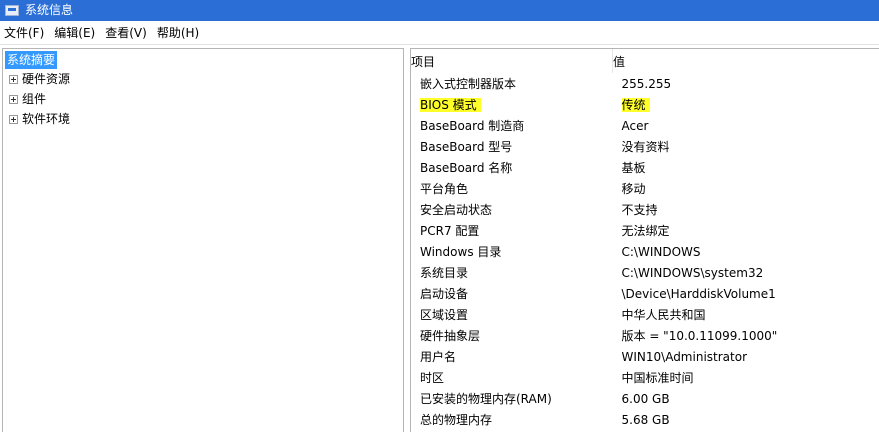  What do you see at coordinates (742, 209) in the screenshot?
I see `row-value-cell: 不支持` at bounding box center [742, 209].